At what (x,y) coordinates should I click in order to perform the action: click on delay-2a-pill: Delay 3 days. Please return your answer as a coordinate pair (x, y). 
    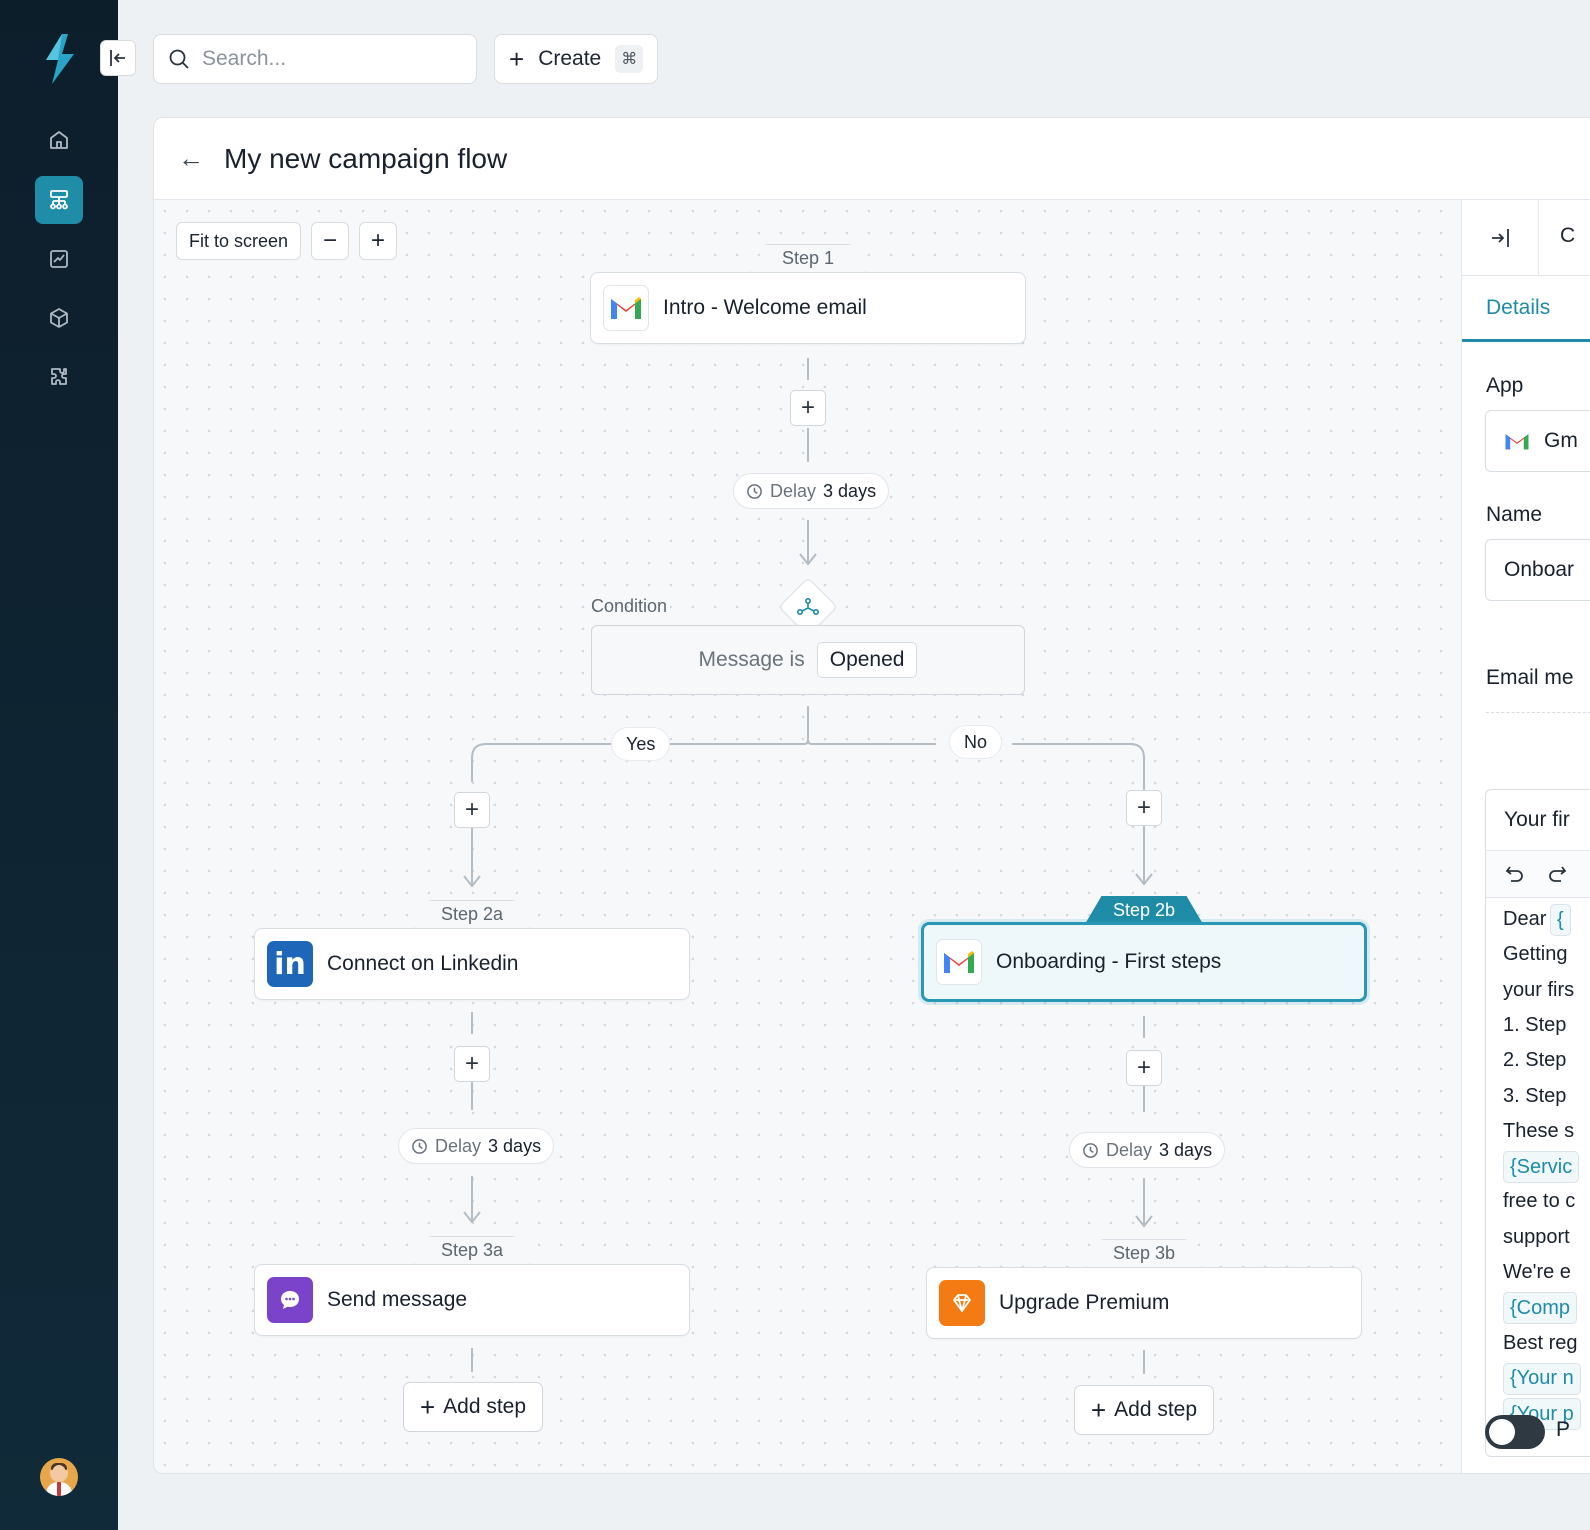
    Looking at the image, I should click on (476, 1146).